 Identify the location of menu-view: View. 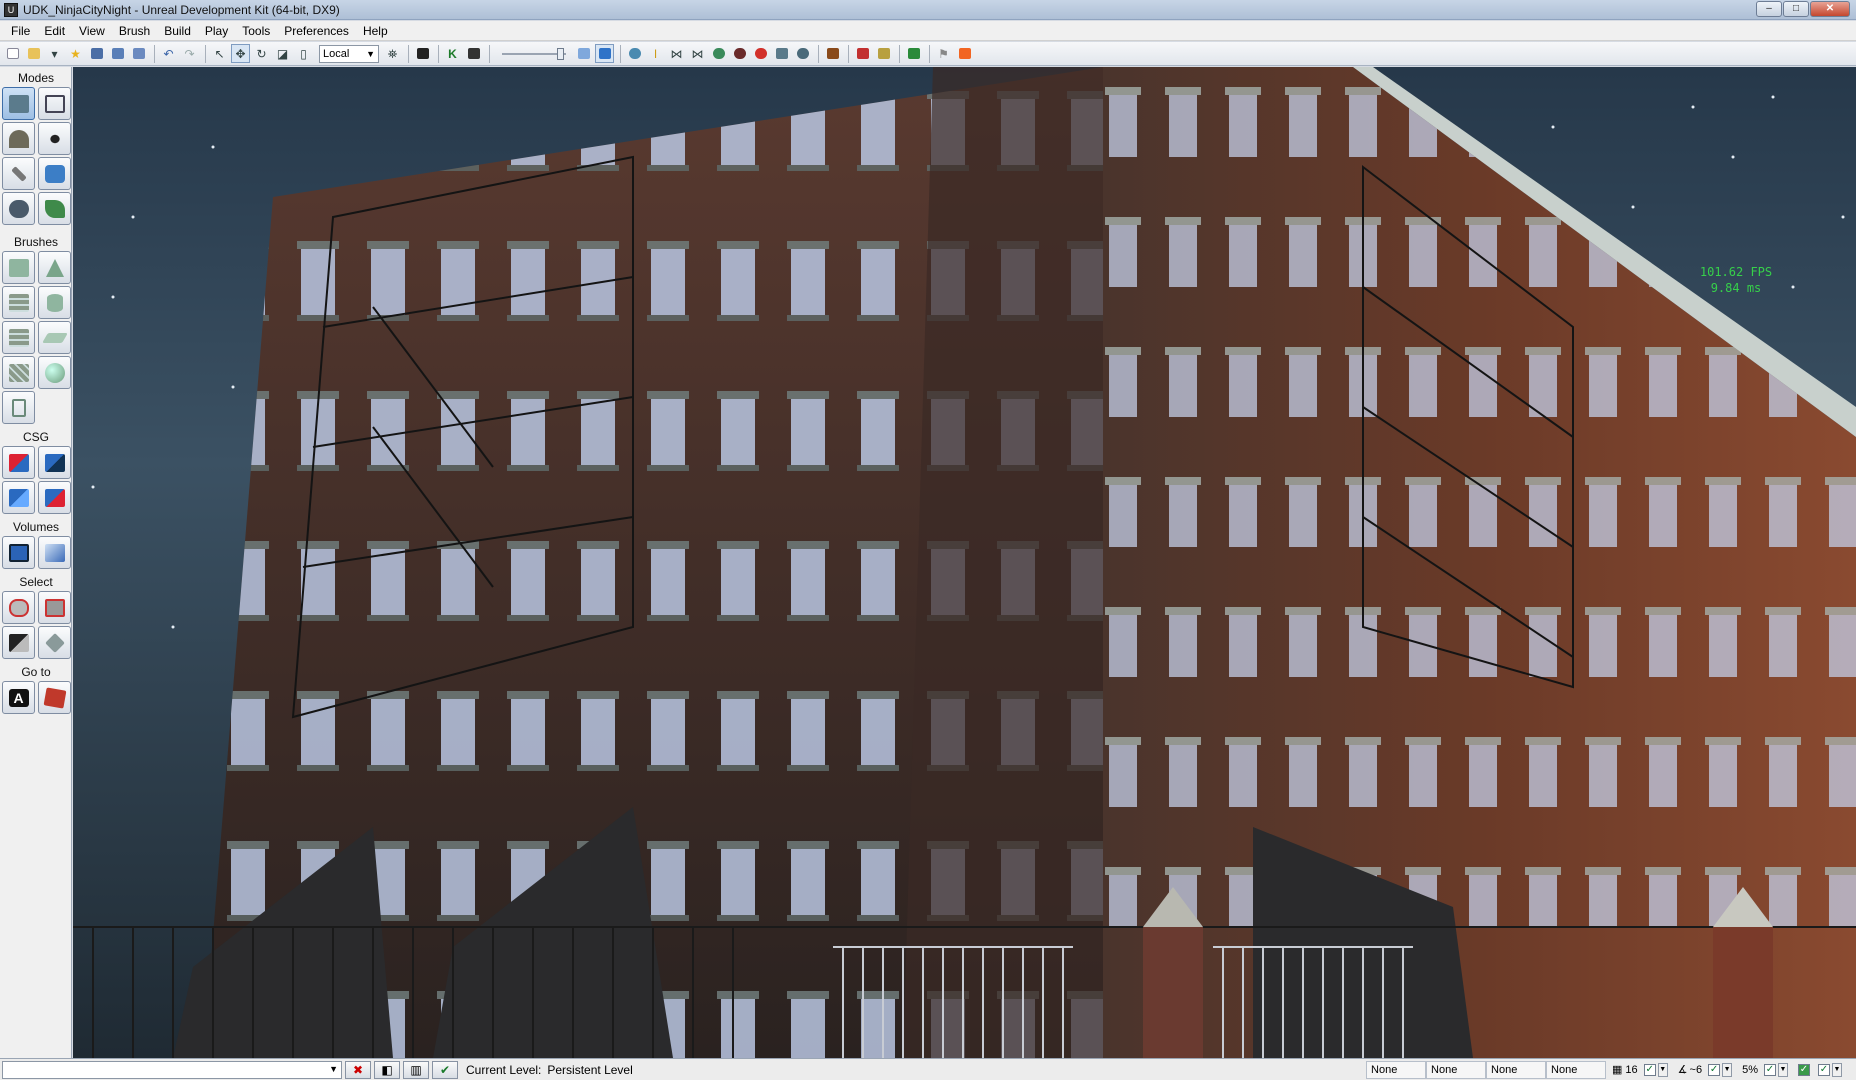
(92, 31).